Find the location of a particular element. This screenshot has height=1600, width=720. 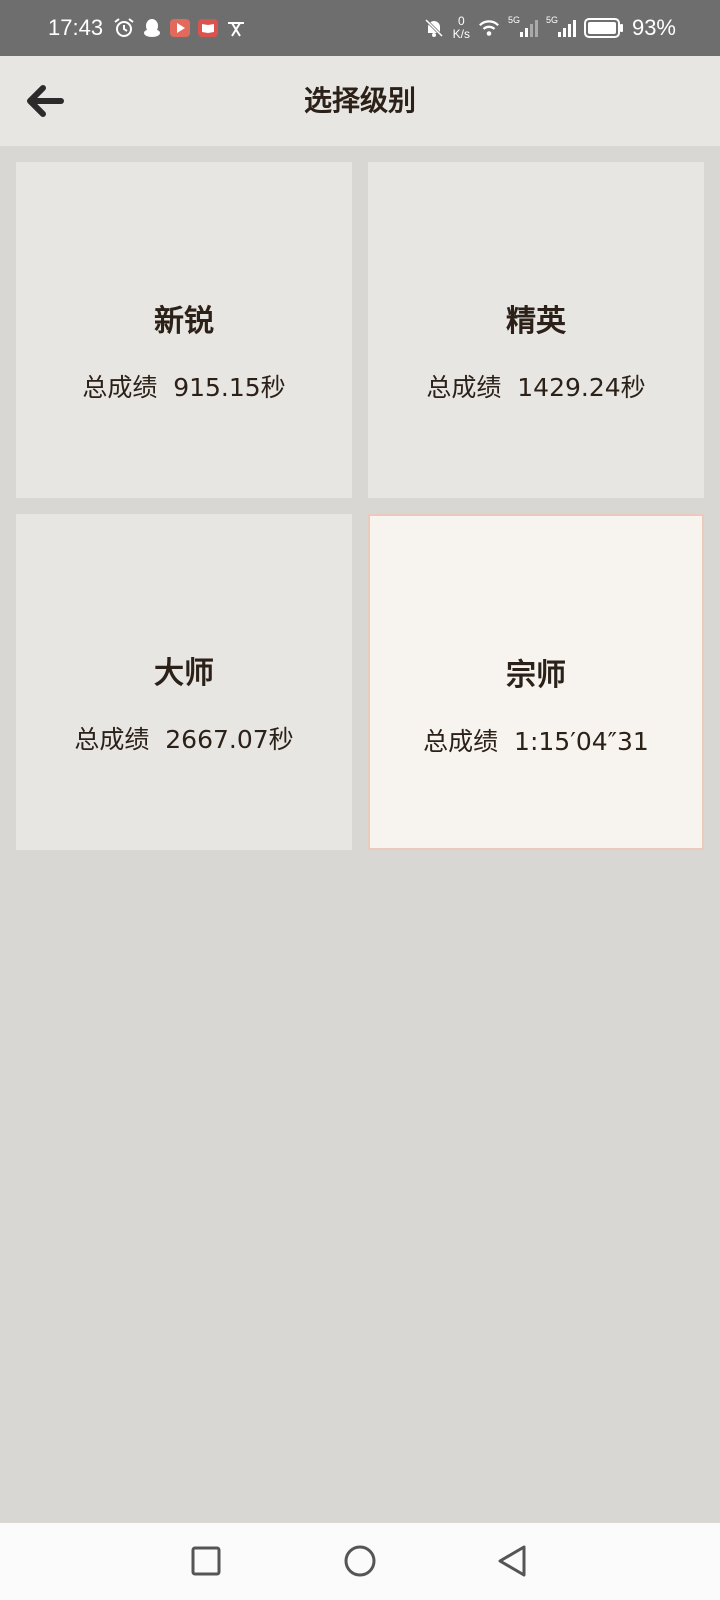

arrow-left-icon is located at coordinates (45, 101).